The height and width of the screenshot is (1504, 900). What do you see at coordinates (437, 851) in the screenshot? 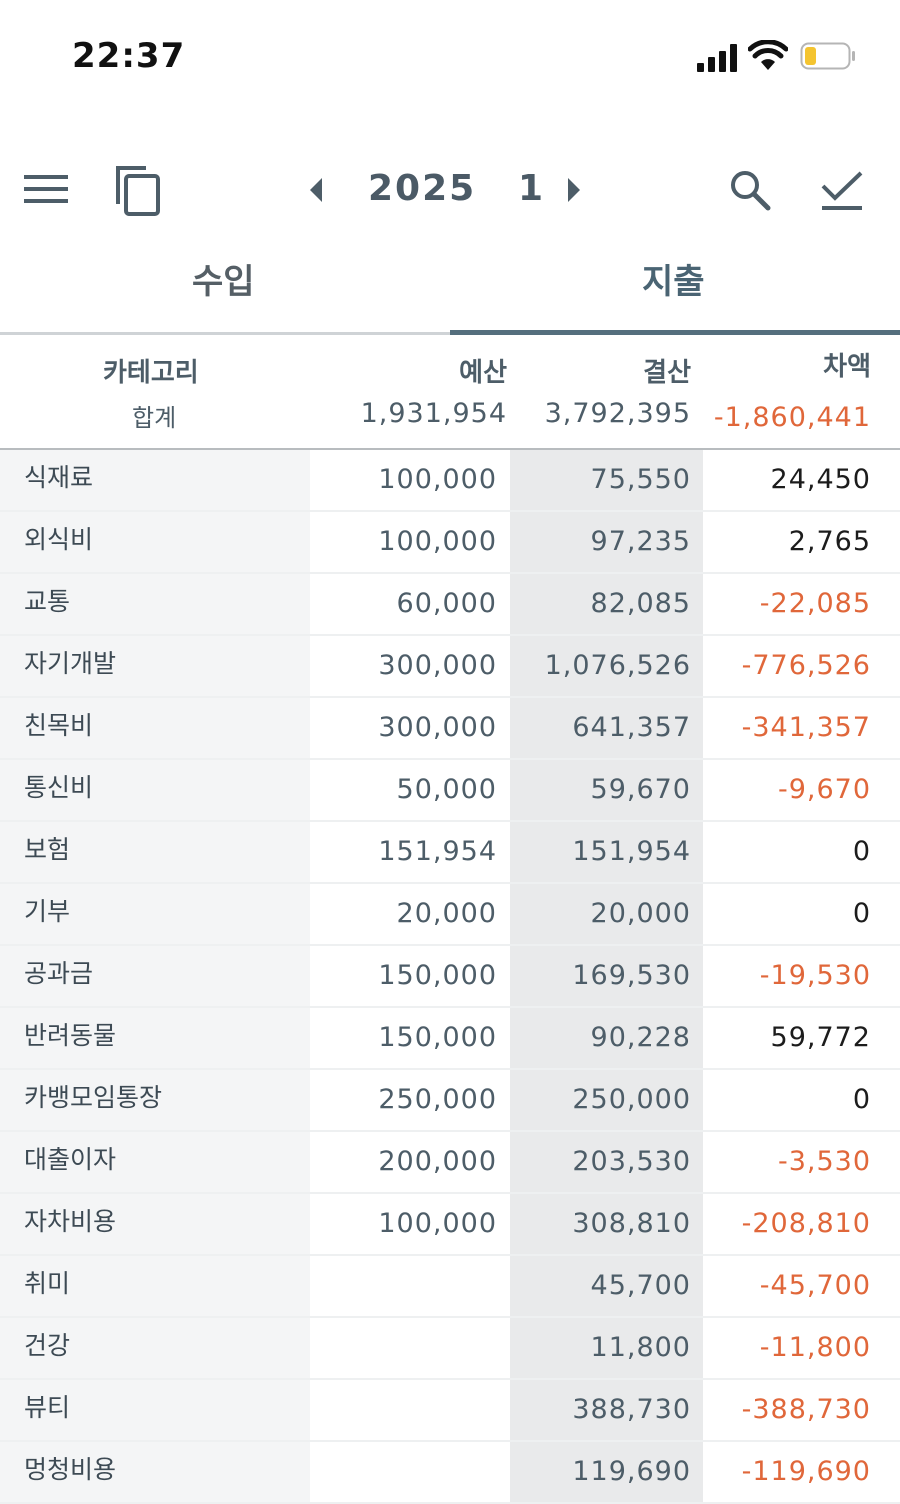
I see `budget-value: 151,954` at bounding box center [437, 851].